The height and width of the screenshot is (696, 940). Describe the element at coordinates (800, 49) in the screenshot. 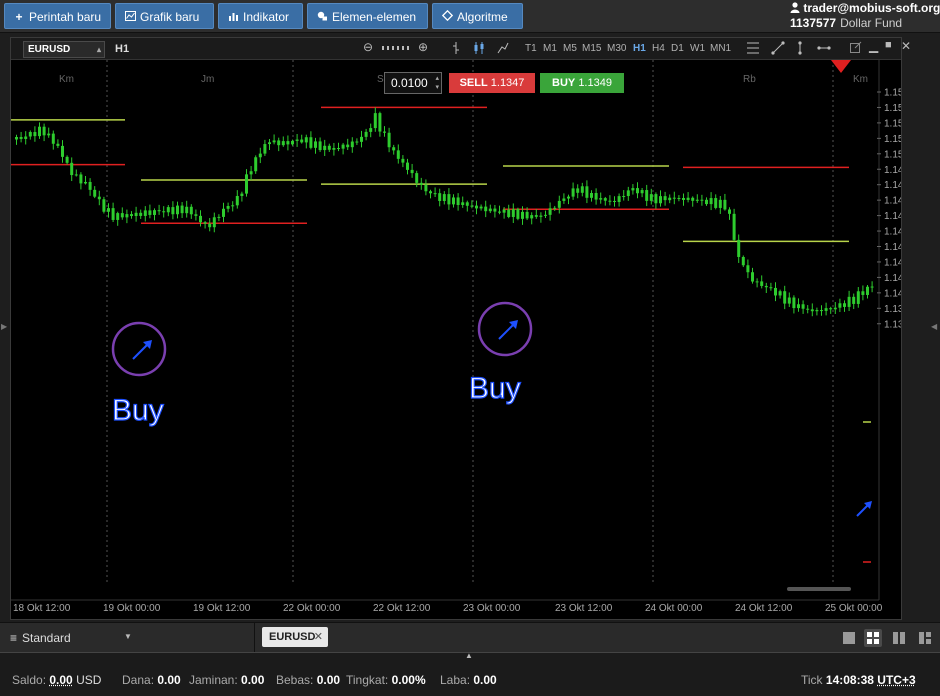

I see `vertical-line-icon` at that location.